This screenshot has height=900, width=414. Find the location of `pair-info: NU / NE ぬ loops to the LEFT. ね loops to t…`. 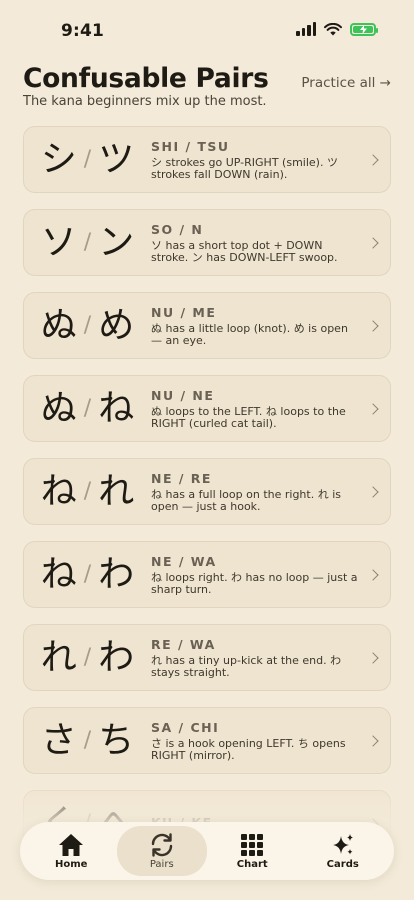

pair-info: NU / NE ぬ loops to the LEFT. ね loops to t… is located at coordinates (270, 408).